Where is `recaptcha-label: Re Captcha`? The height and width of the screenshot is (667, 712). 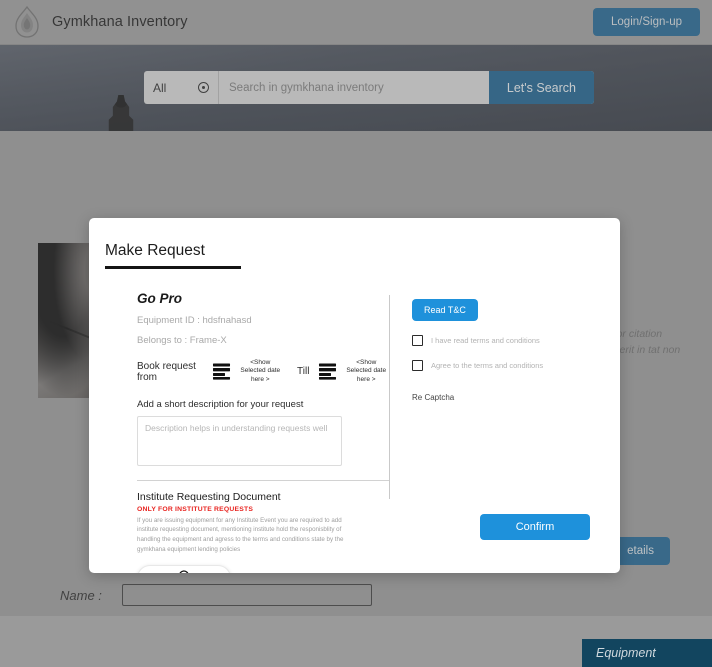 recaptcha-label: Re Captcha is located at coordinates (516, 397).